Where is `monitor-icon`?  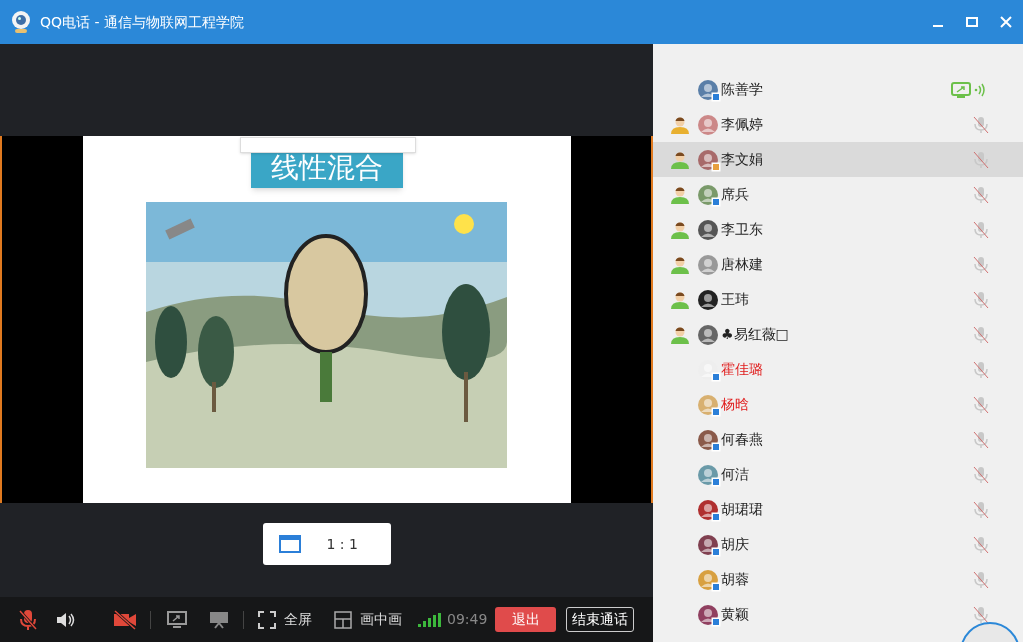 monitor-icon is located at coordinates (177, 619).